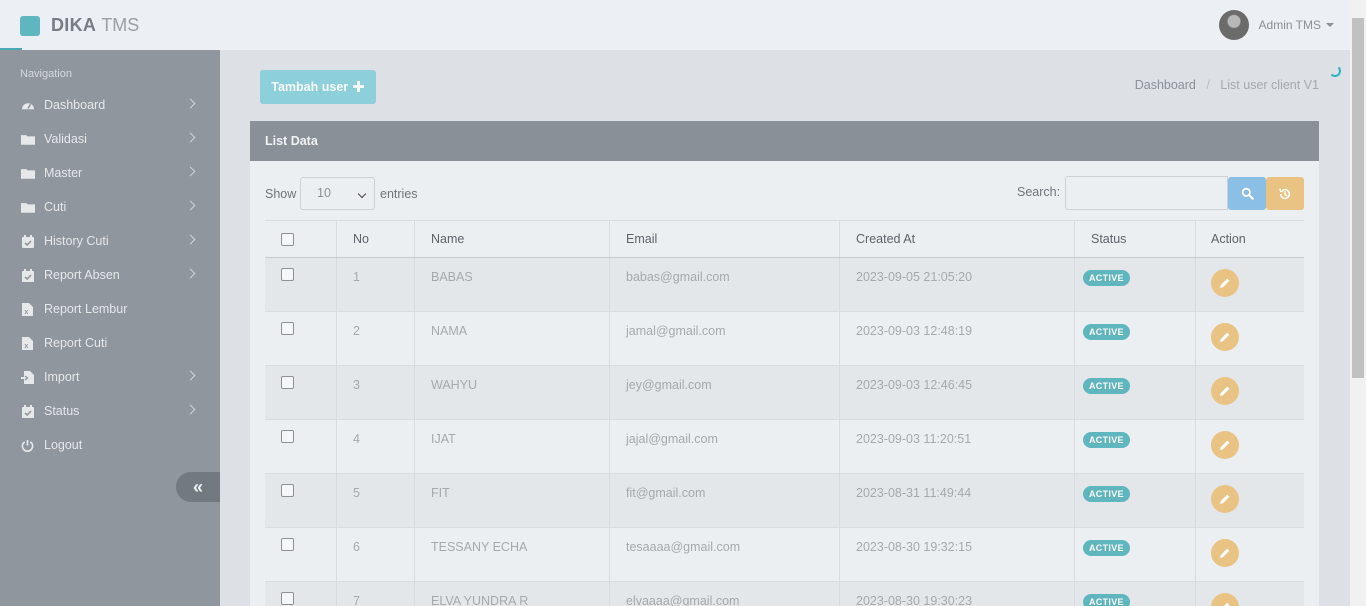 The width and height of the screenshot is (1366, 606). I want to click on double-chevron-left-icon: «, so click(197, 486).